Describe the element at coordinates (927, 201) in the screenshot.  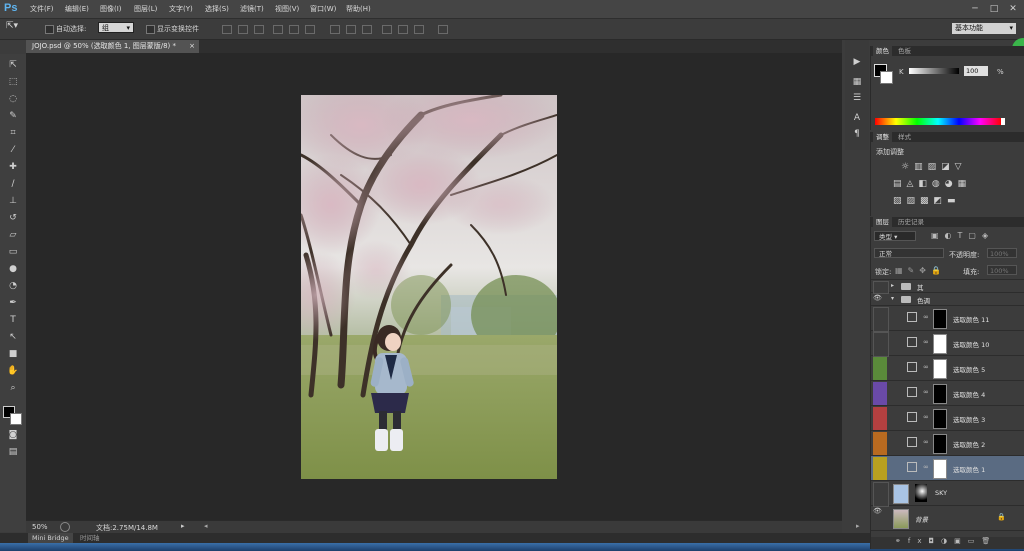
I see `adjustment-icons-row-3: ▧▨▩◩▬` at that location.